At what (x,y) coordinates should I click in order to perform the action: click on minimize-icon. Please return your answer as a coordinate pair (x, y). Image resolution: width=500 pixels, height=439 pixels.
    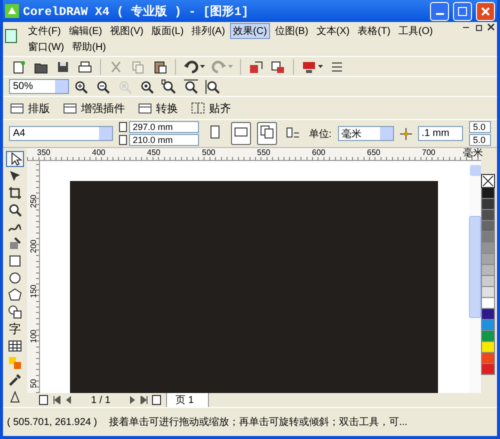
    Looking at the image, I should click on (440, 14).